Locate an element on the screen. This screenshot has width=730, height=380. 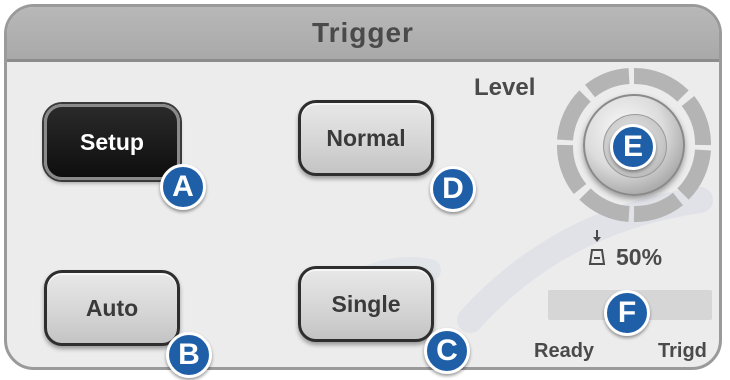
level-percent-text: 50% is located at coordinates (639, 257).